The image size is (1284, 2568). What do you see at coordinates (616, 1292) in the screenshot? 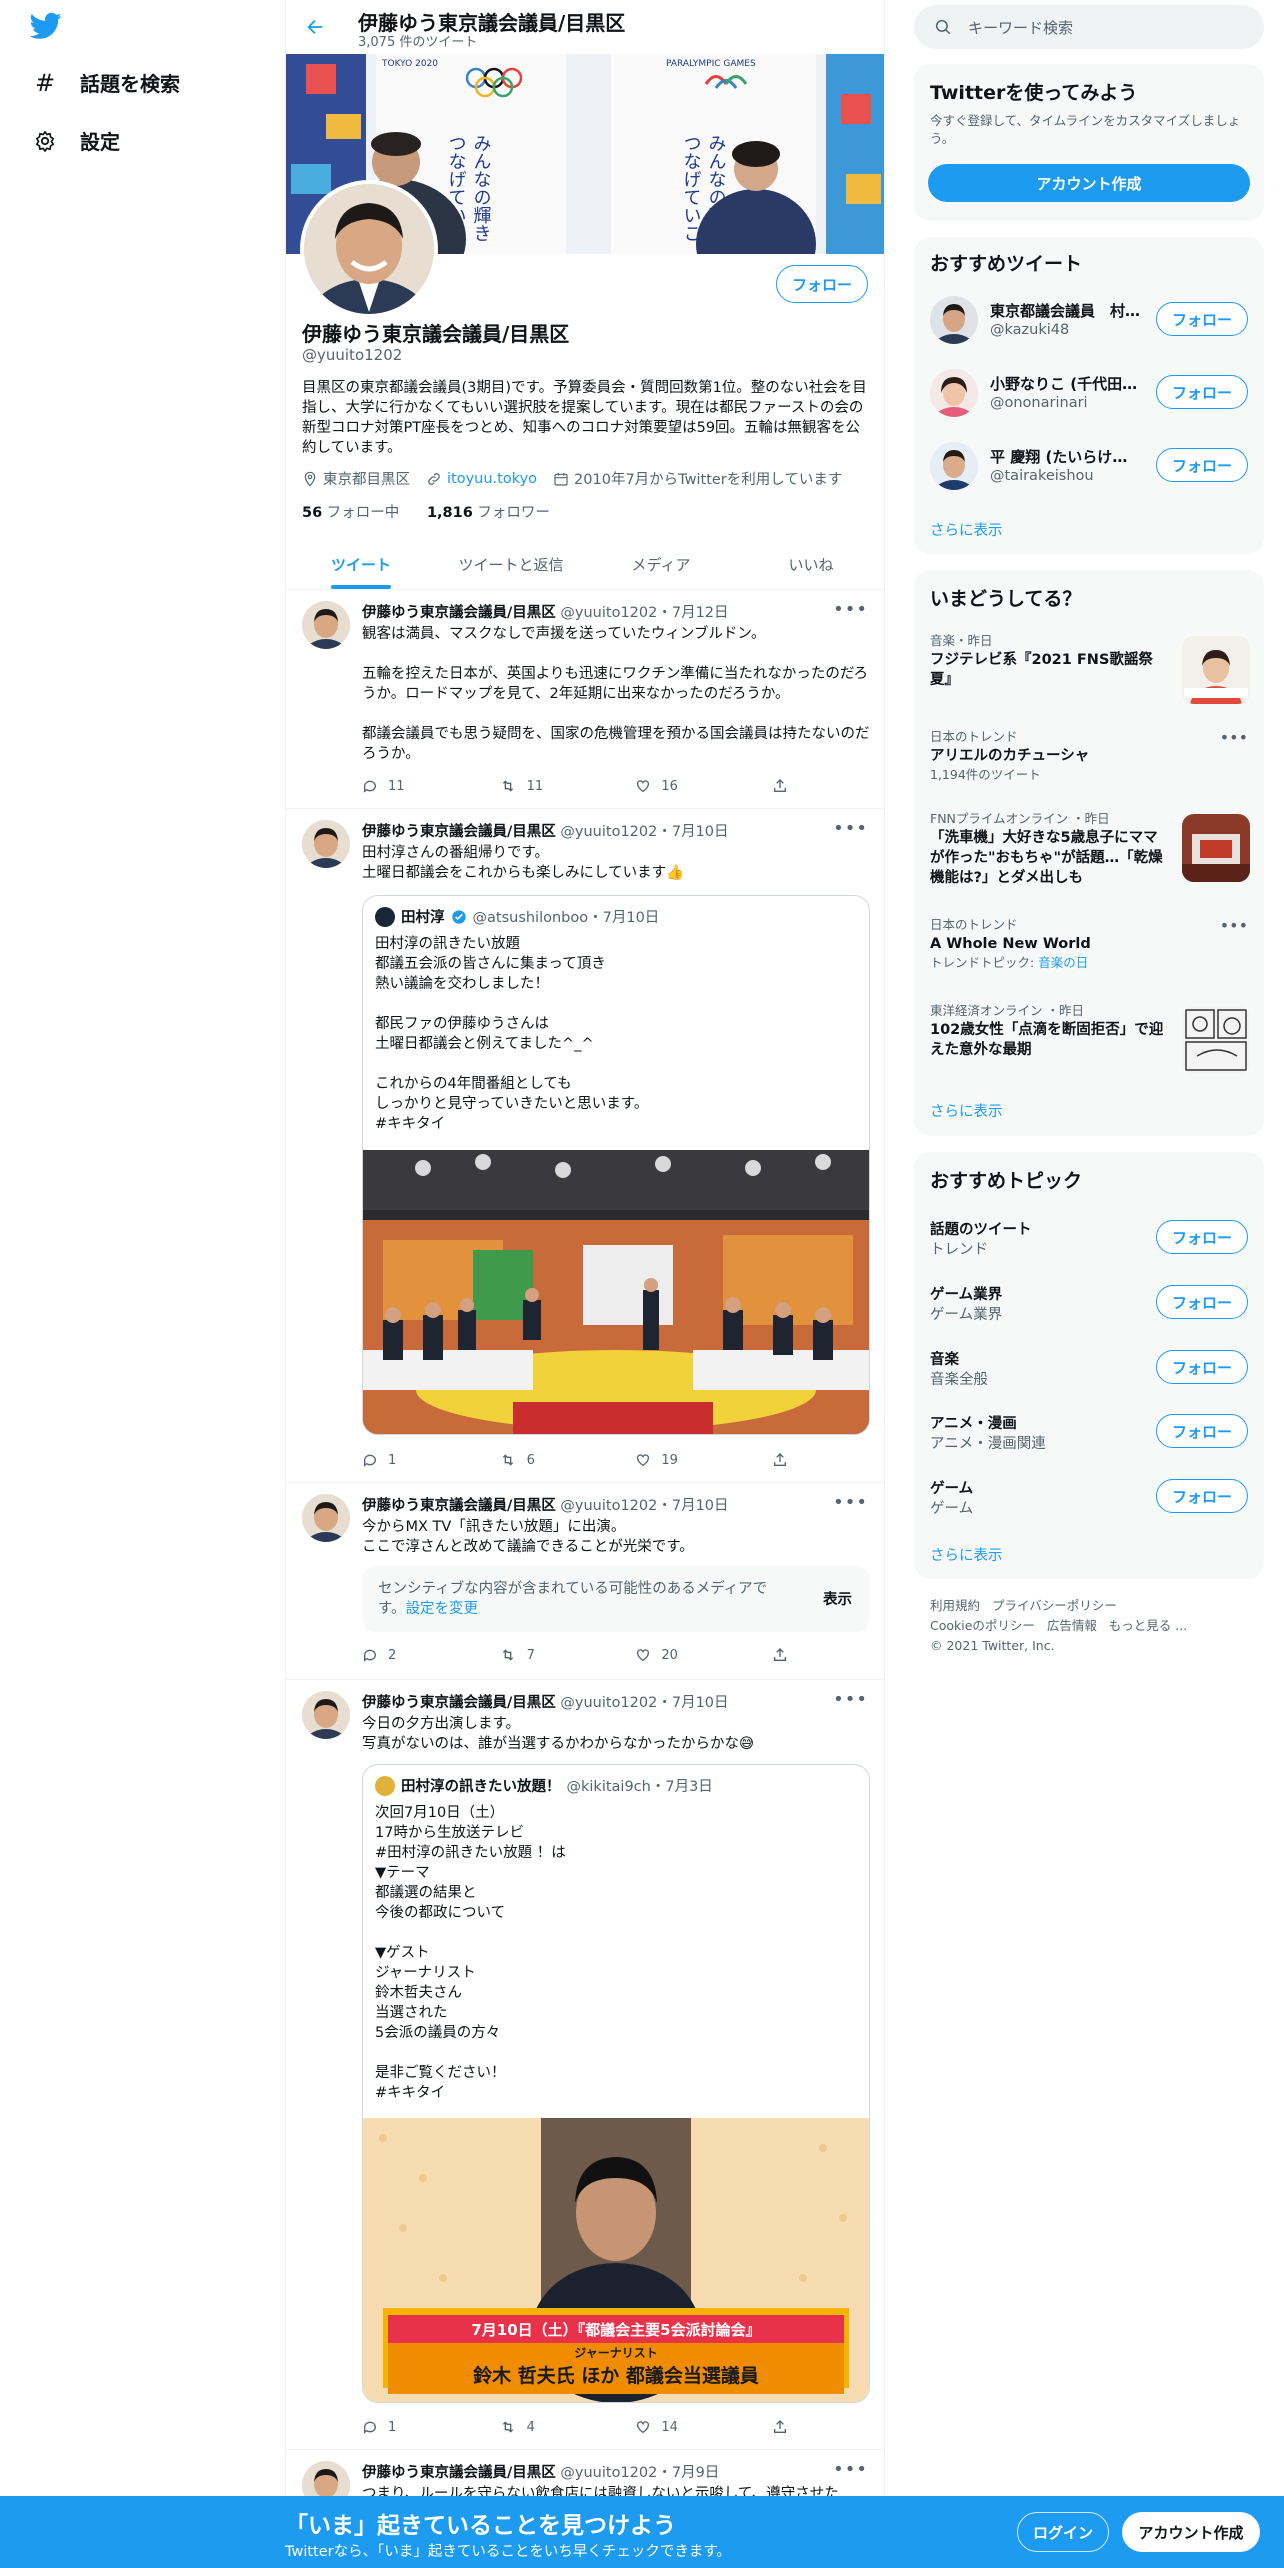
I see `quote-image-studio` at bounding box center [616, 1292].